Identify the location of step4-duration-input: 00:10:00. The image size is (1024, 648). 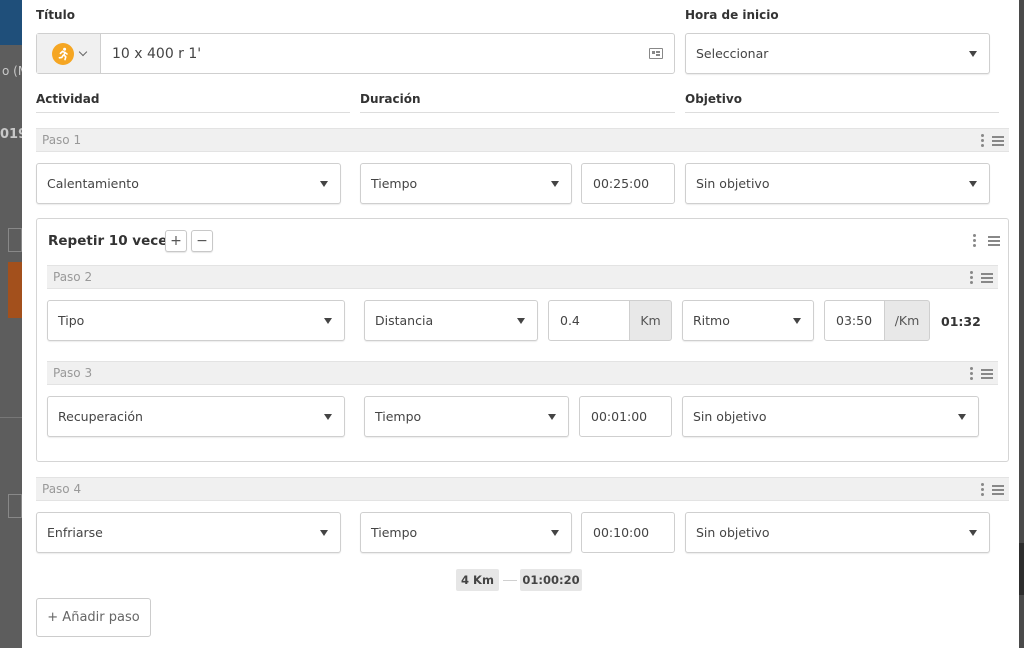
(628, 532).